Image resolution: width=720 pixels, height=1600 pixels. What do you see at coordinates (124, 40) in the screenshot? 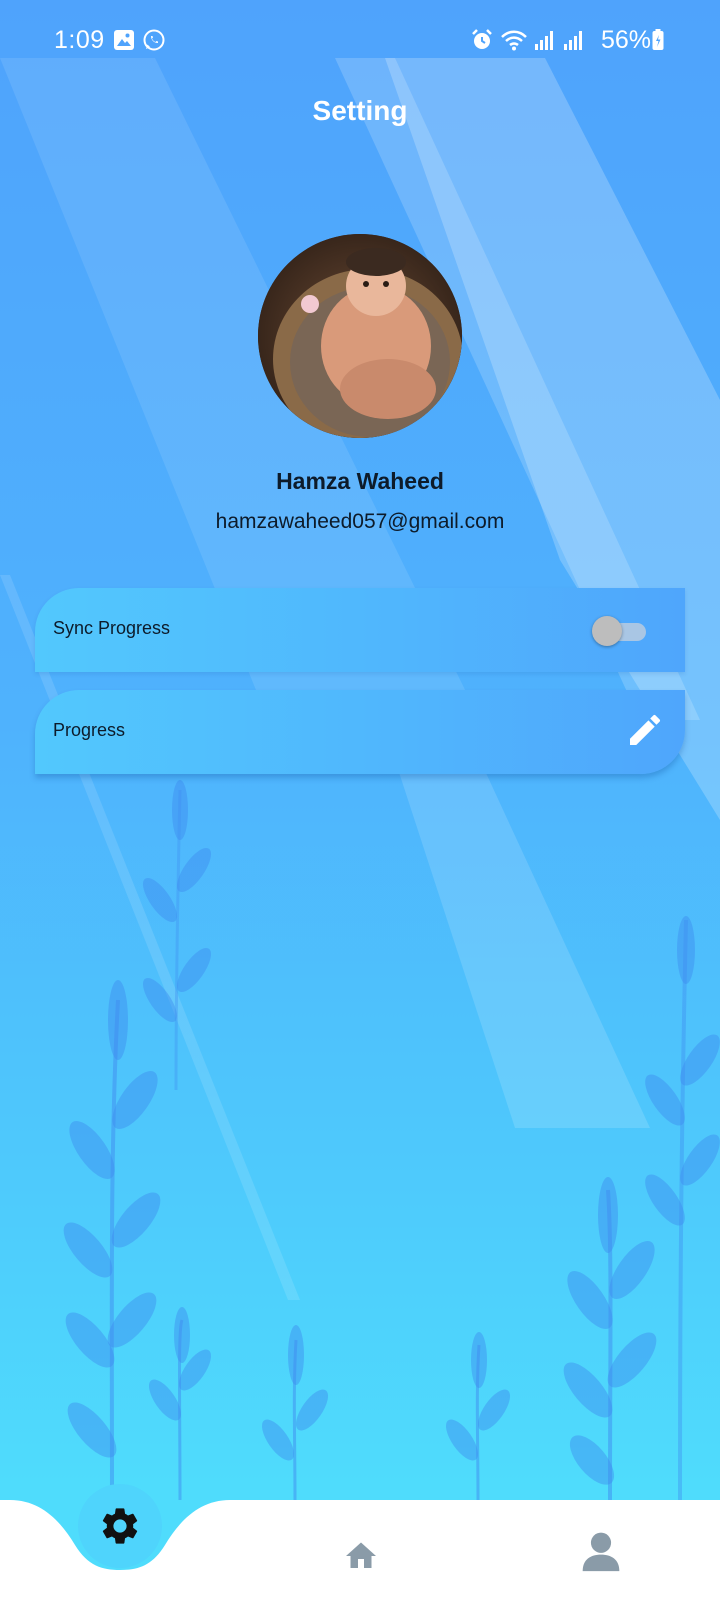
I see `gallery-icon` at bounding box center [124, 40].